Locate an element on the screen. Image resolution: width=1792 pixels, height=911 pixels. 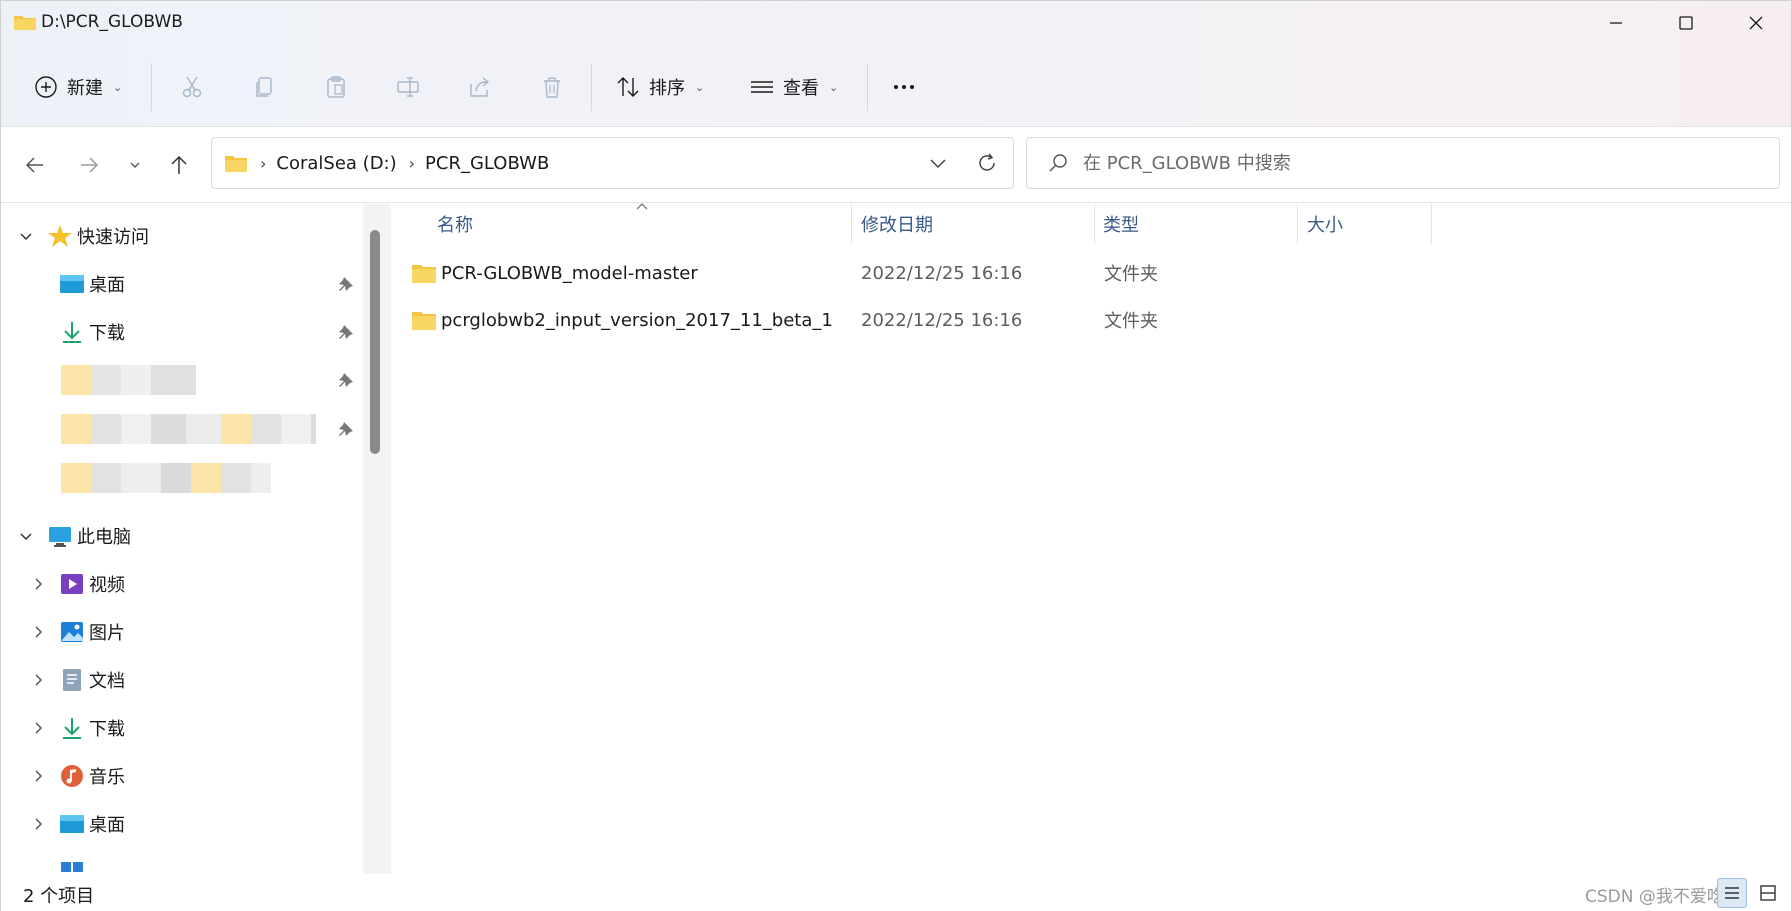
file-name: PCR-GLOBWB_model-master is located at coordinates (569, 273).